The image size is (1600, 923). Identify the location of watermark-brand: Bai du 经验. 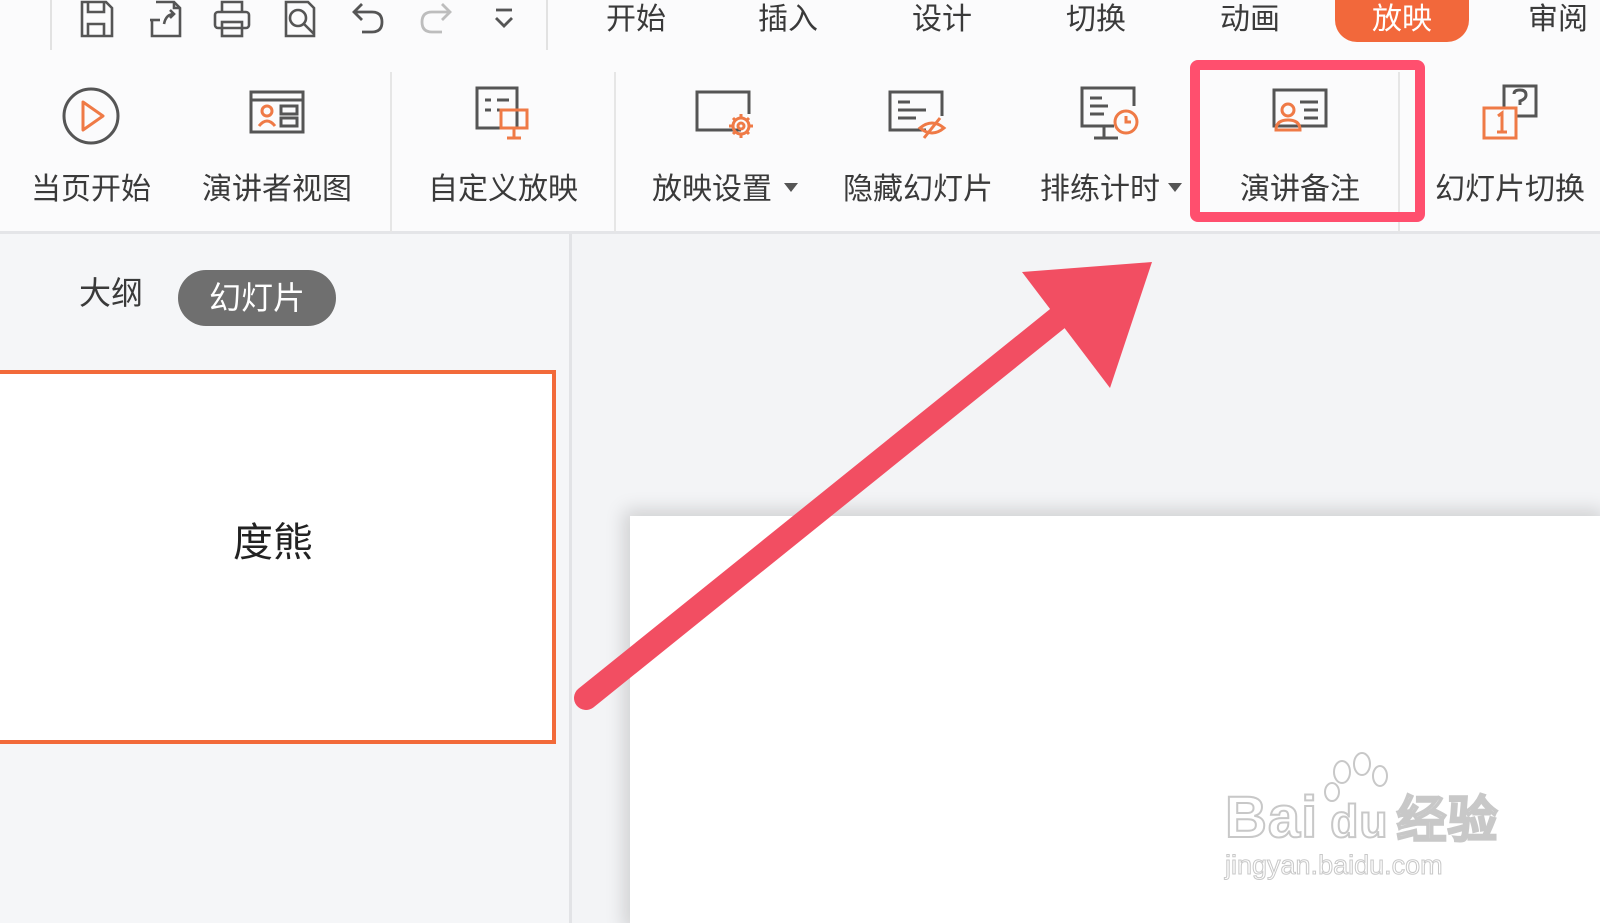
(1361, 817).